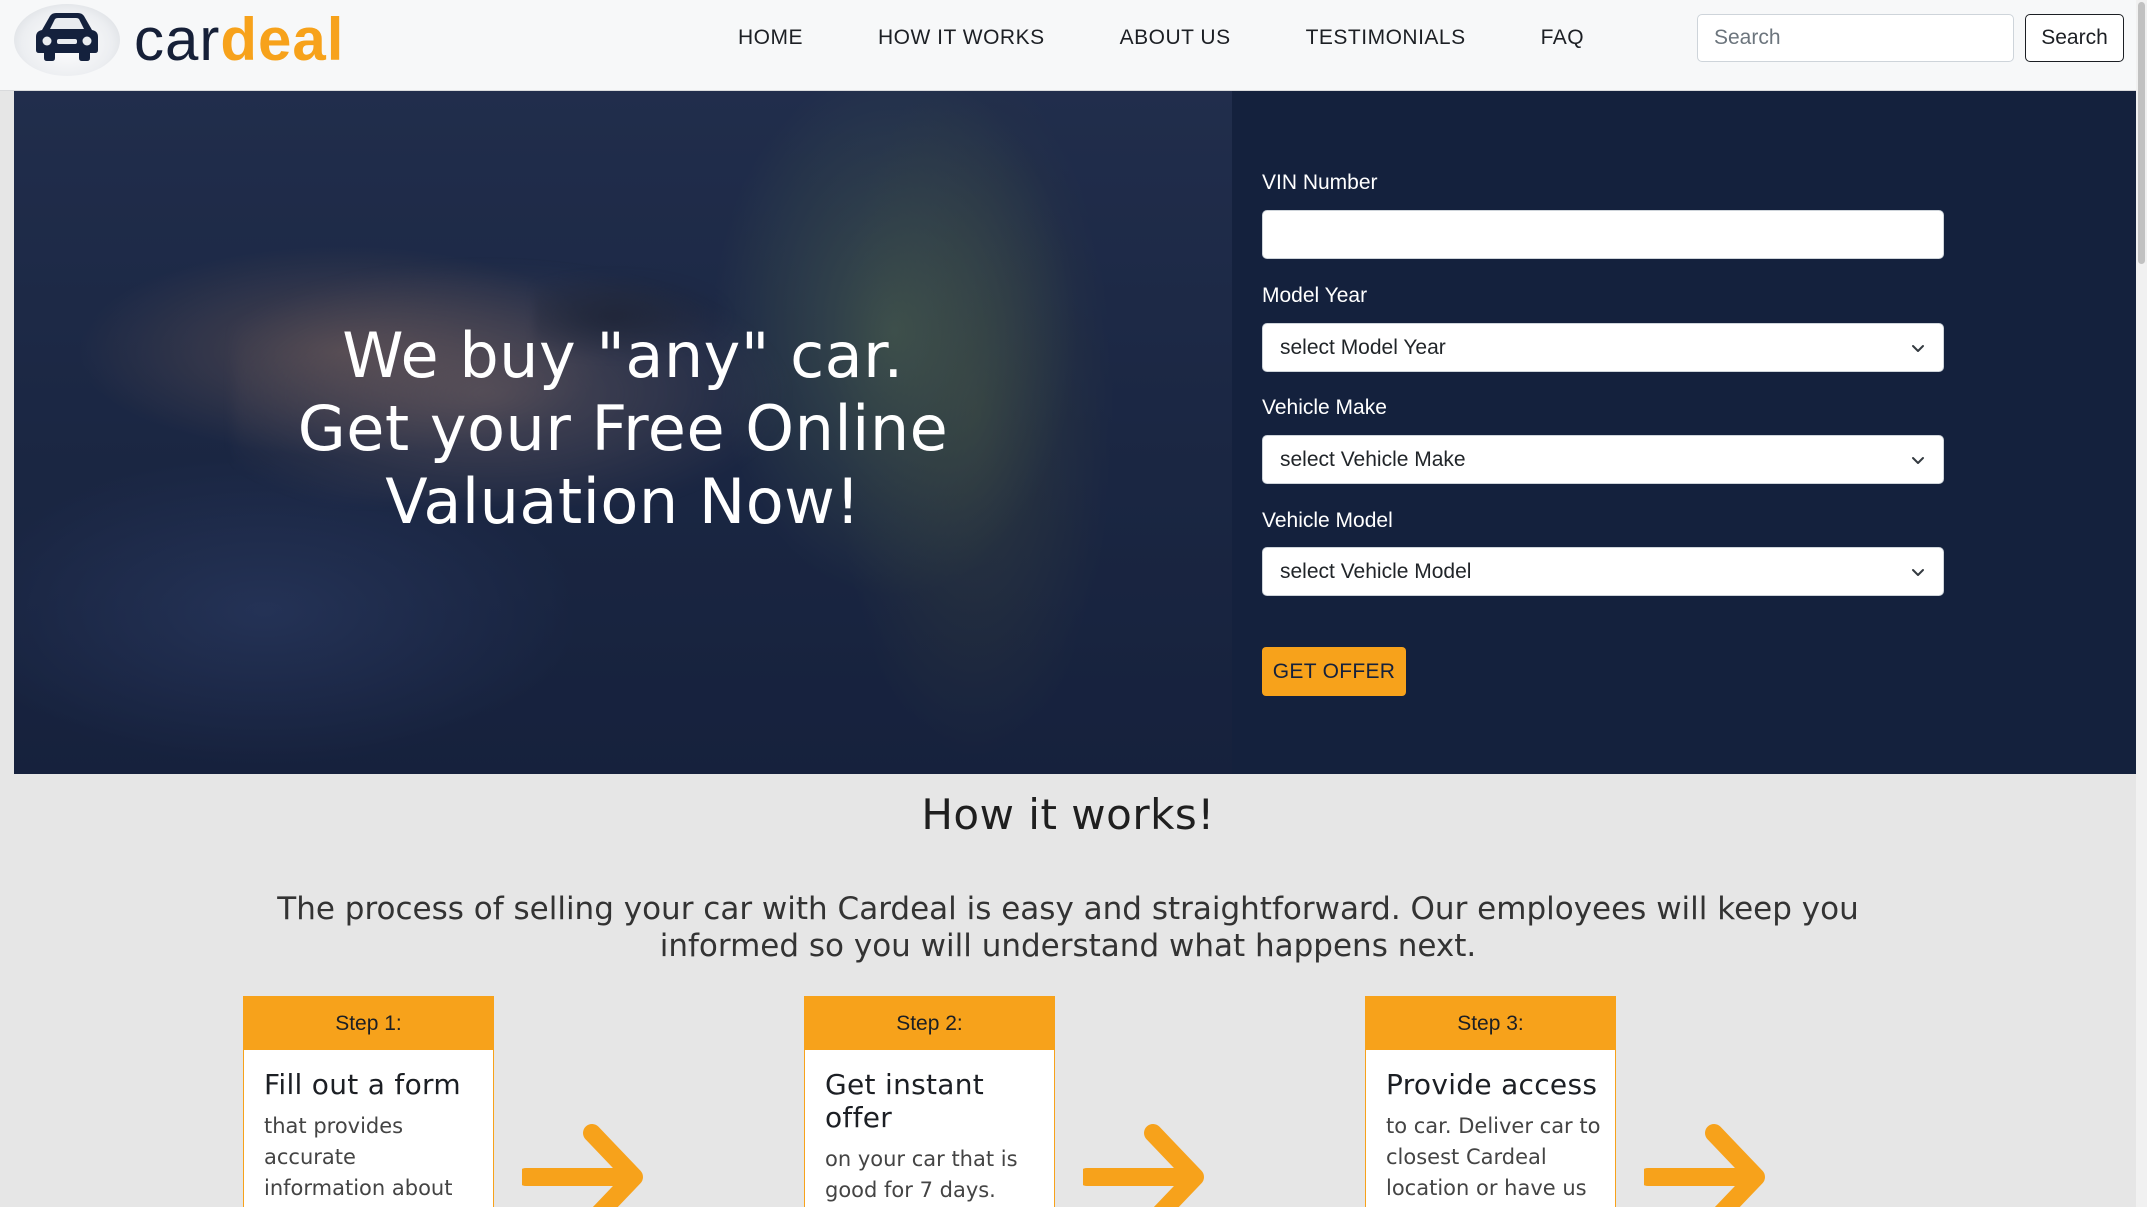 This screenshot has height=1207, width=2147. What do you see at coordinates (1492, 1084) in the screenshot?
I see `step-title: Provide access` at bounding box center [1492, 1084].